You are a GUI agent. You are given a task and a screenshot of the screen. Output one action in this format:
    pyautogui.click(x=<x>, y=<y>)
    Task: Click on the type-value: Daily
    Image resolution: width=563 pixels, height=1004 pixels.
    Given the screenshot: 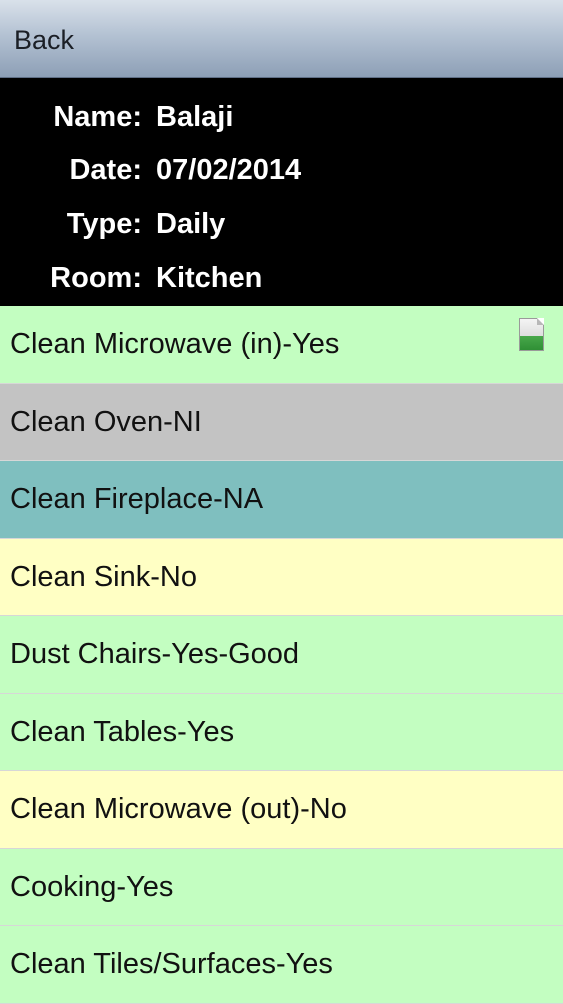 What is the action you would take?
    pyautogui.click(x=191, y=224)
    